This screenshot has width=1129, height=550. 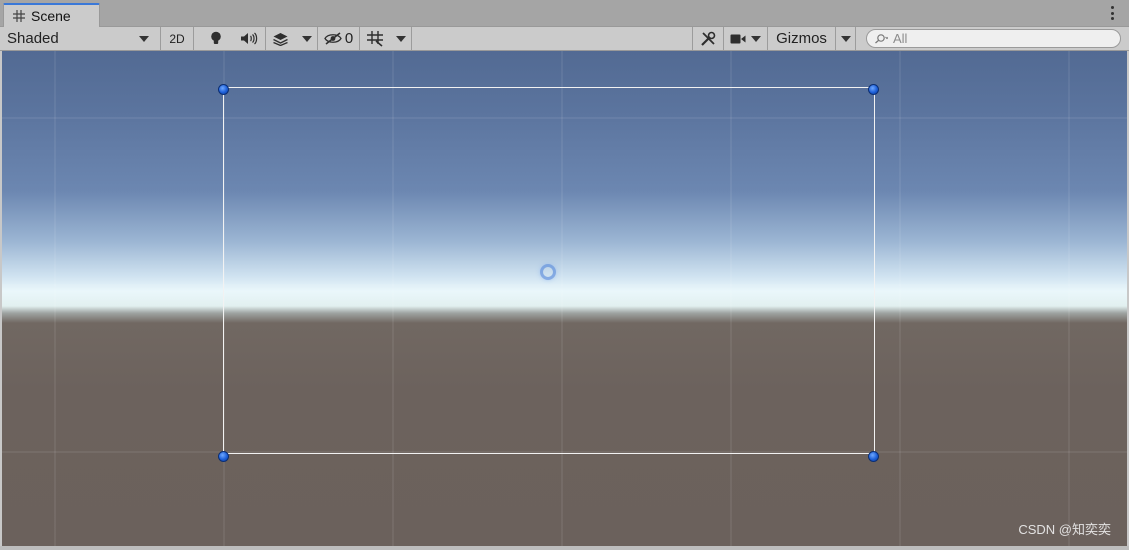 What do you see at coordinates (33, 38) in the screenshot?
I see `shading-mode-label: Shaded` at bounding box center [33, 38].